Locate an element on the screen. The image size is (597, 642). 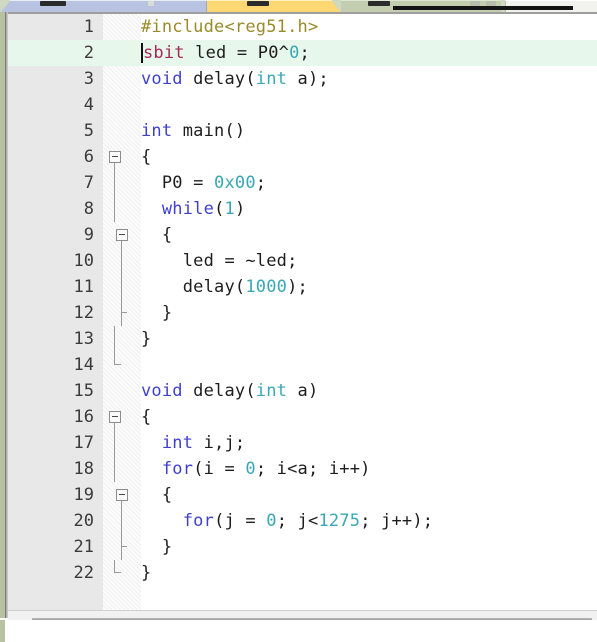
code-token: 1000 is located at coordinates (266, 287).